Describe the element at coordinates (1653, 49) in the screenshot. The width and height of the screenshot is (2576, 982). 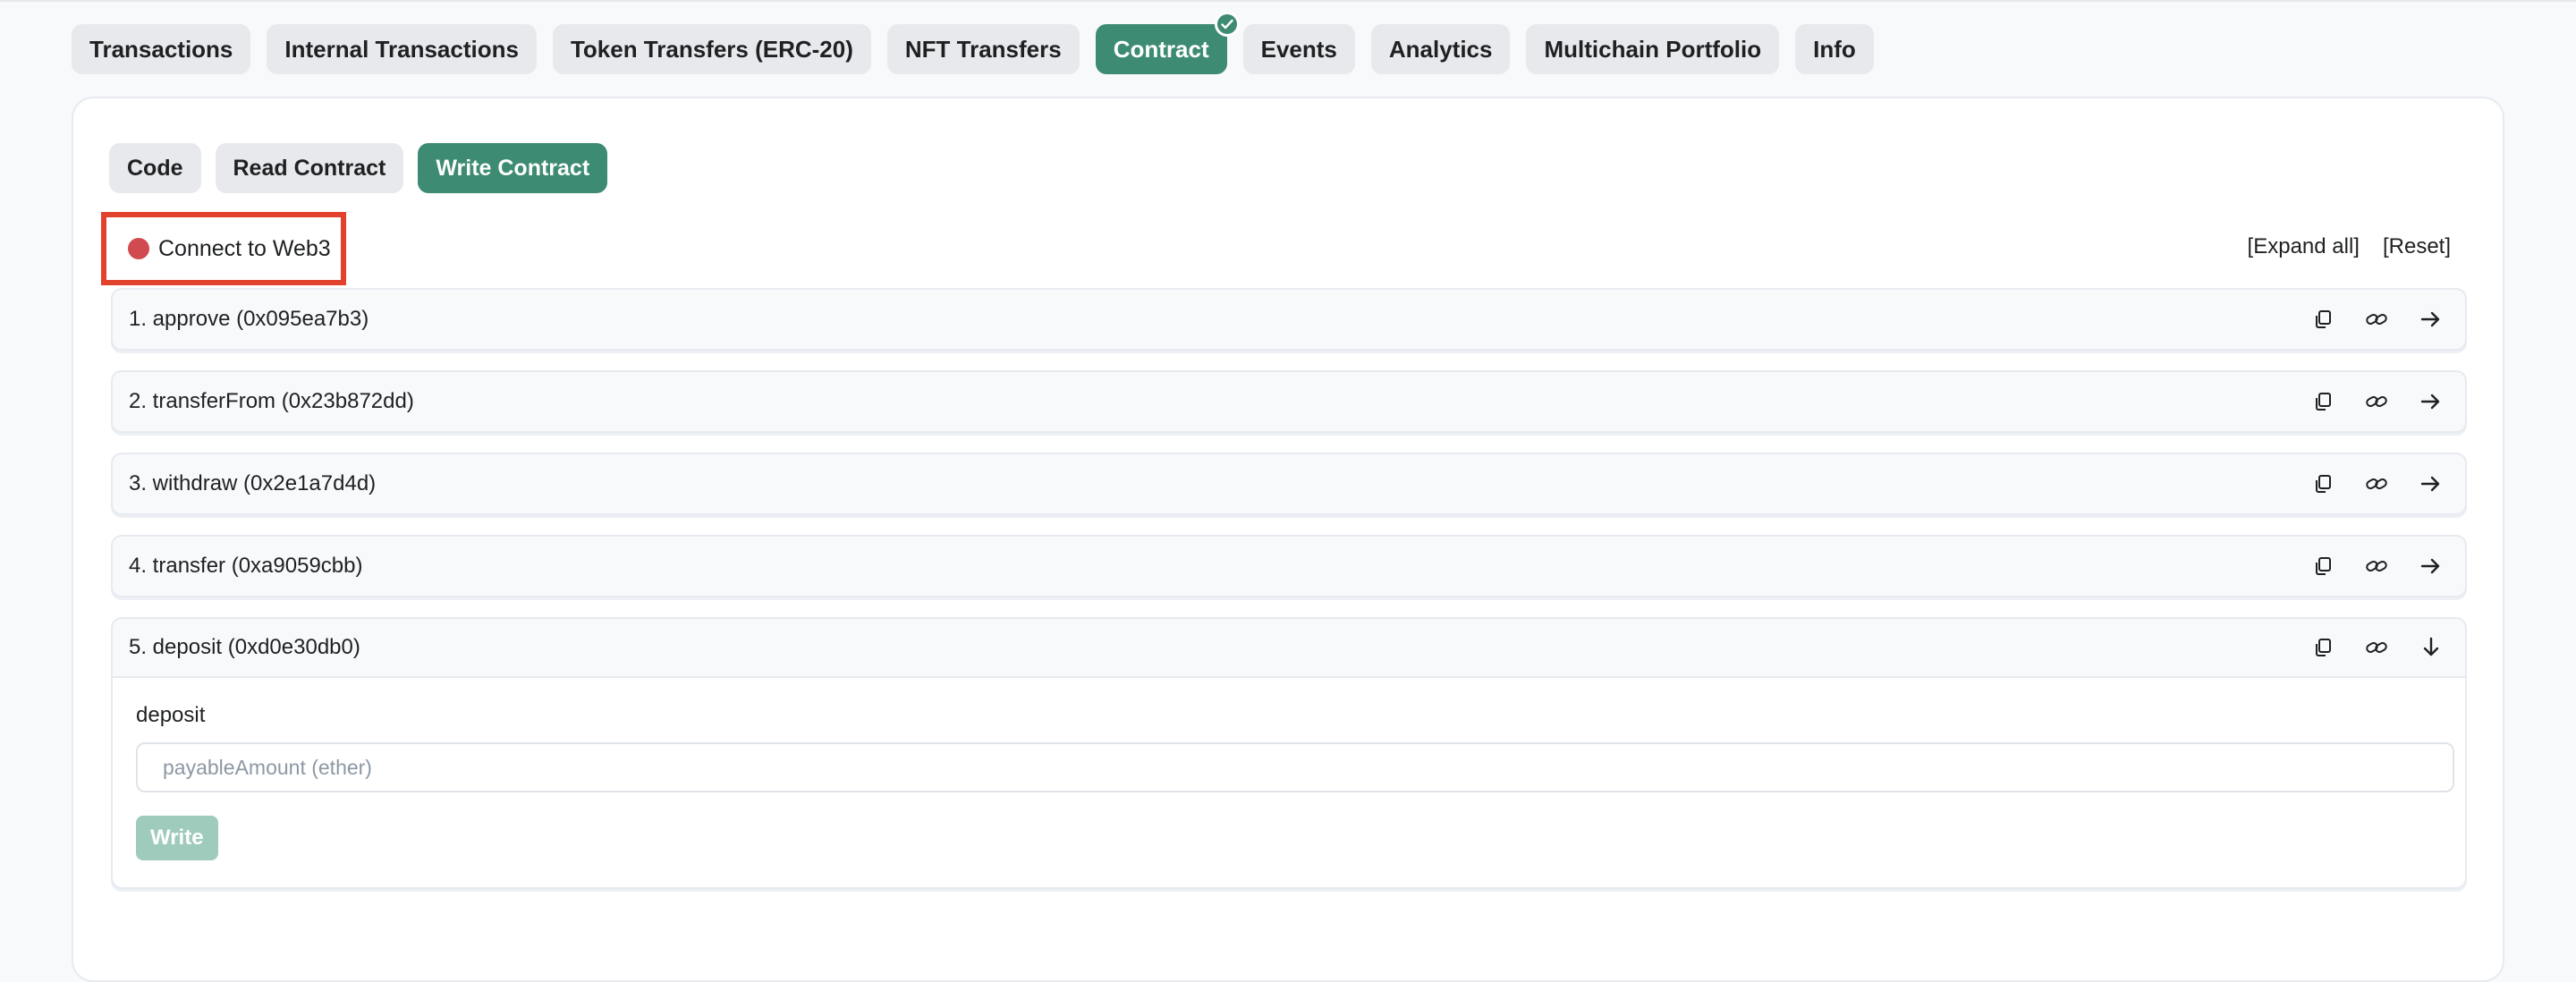
I see `tab-multichain-portfolio: Multichain Portfolio` at that location.